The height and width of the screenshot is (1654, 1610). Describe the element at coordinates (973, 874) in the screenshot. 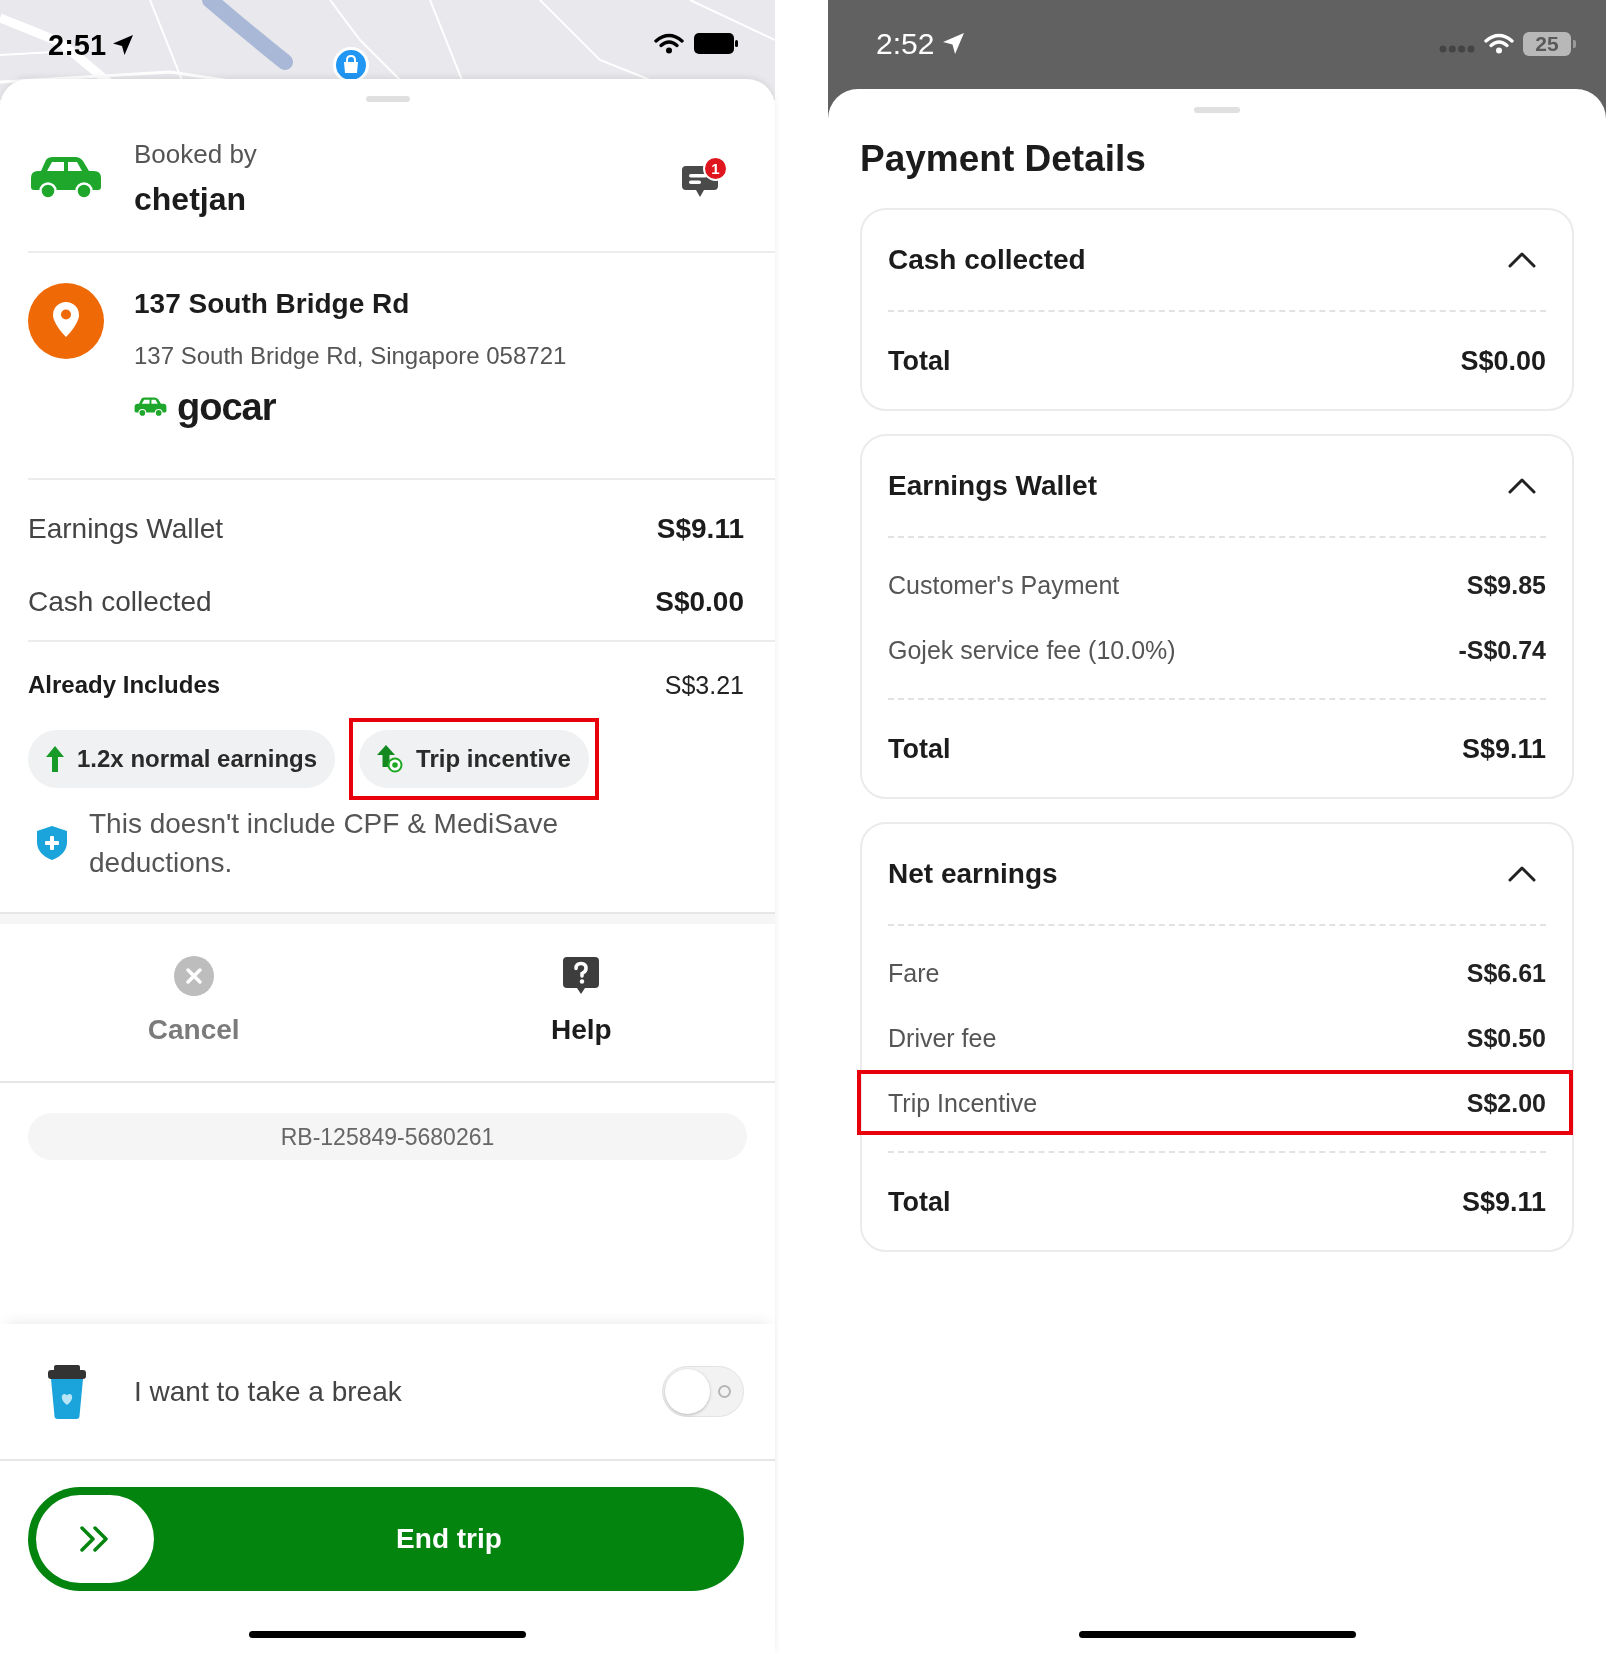

I see `section-title: Net earnings` at that location.